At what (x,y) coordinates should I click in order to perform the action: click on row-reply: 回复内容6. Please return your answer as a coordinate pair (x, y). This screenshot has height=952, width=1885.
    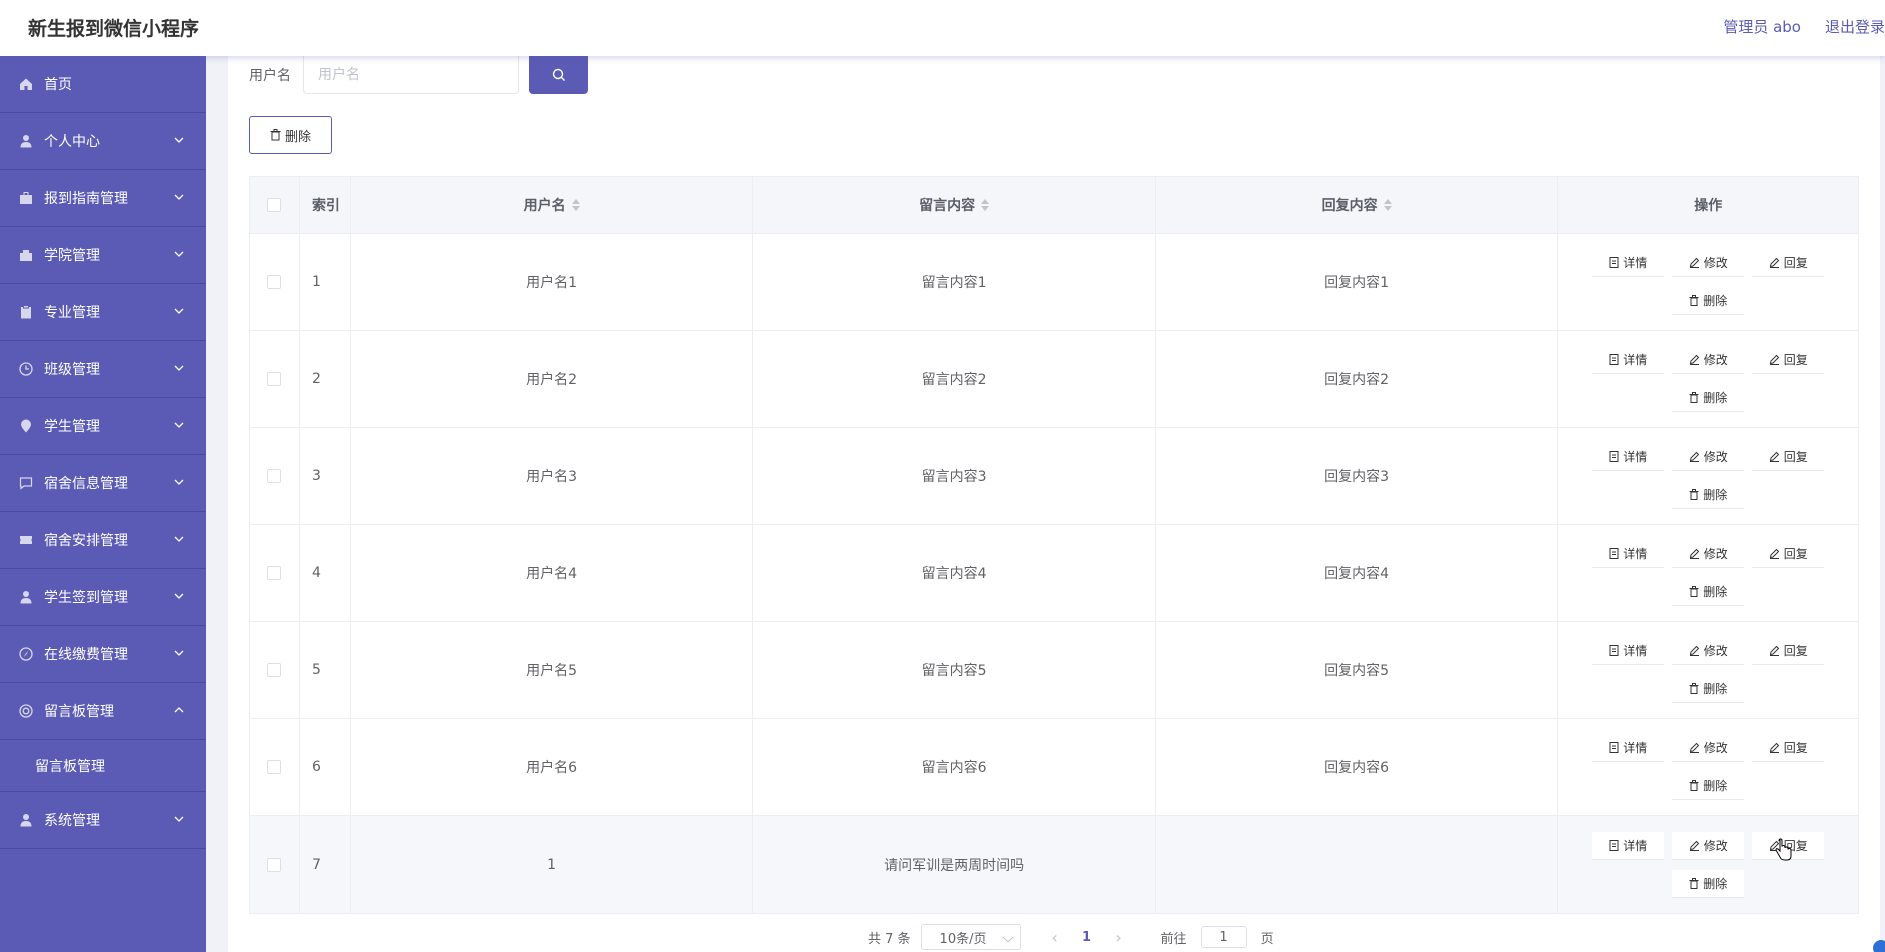
    Looking at the image, I should click on (1357, 767).